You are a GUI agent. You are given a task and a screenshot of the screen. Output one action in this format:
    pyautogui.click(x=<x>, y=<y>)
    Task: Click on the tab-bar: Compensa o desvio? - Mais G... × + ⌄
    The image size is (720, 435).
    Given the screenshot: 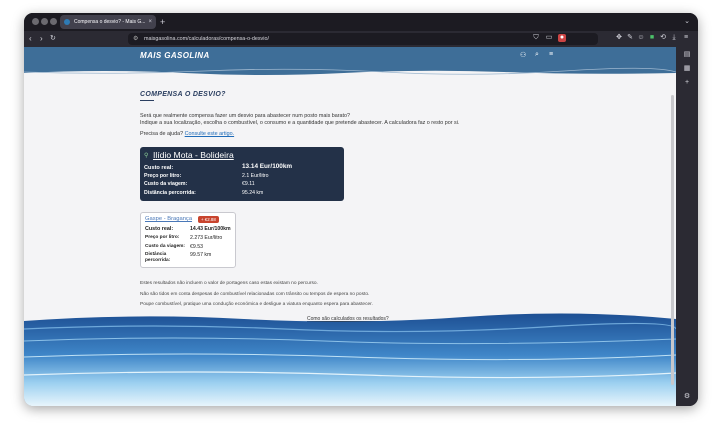 What is the action you would take?
    pyautogui.click(x=361, y=22)
    